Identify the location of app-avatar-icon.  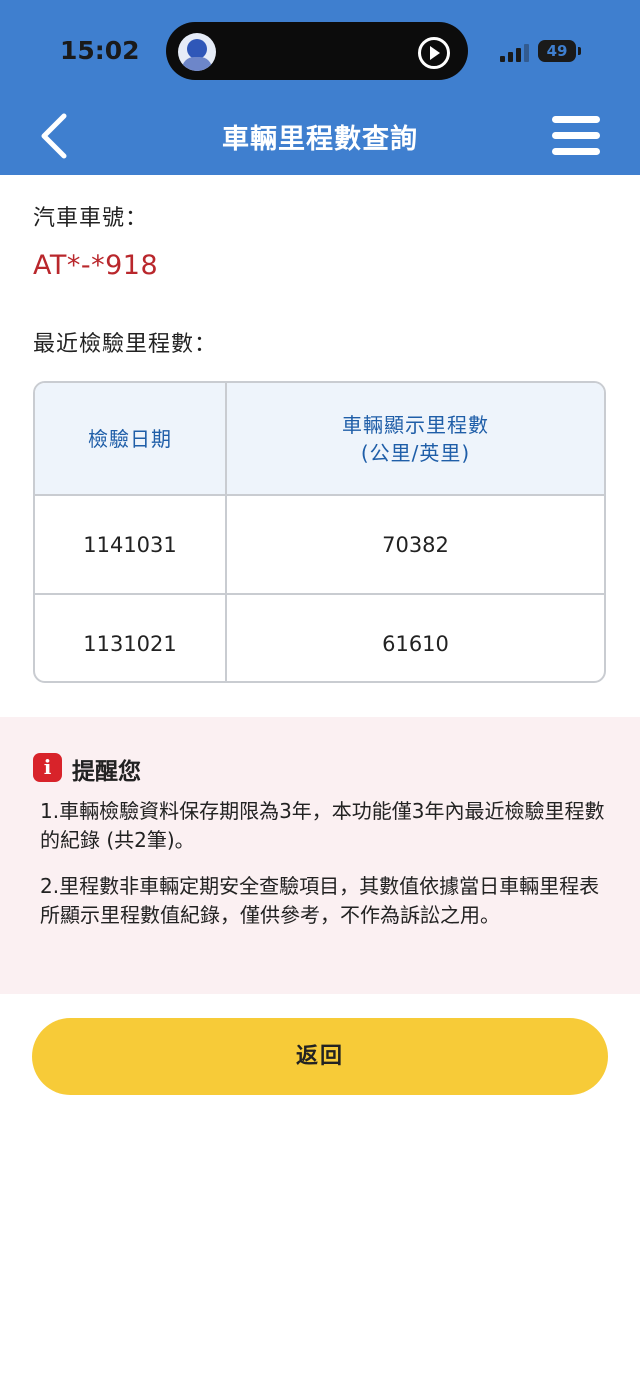
(197, 52).